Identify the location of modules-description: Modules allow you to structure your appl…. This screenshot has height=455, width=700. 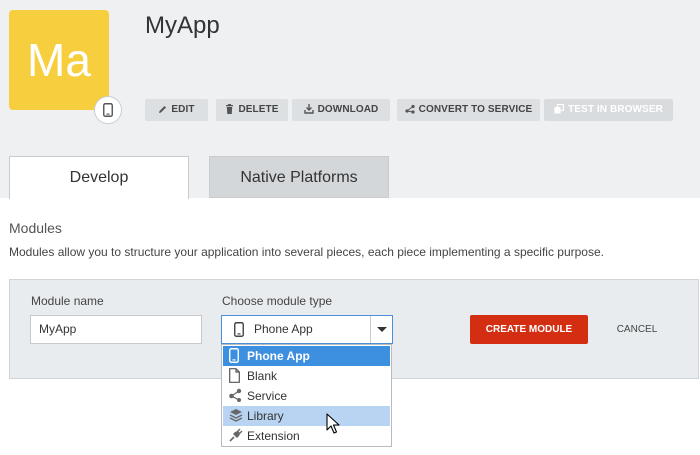
(306, 252).